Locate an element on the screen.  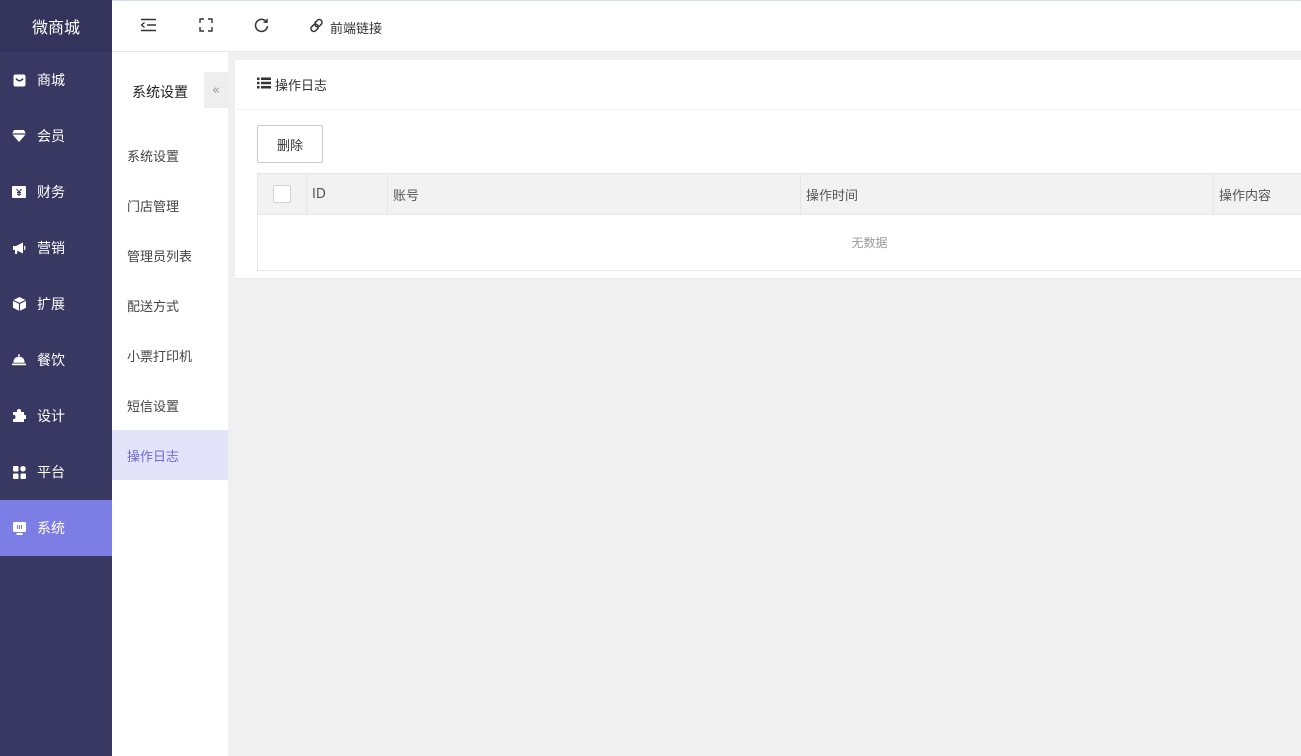
log-table: ID 账号 操作时间 操作内容 无数据 is located at coordinates (779, 222).